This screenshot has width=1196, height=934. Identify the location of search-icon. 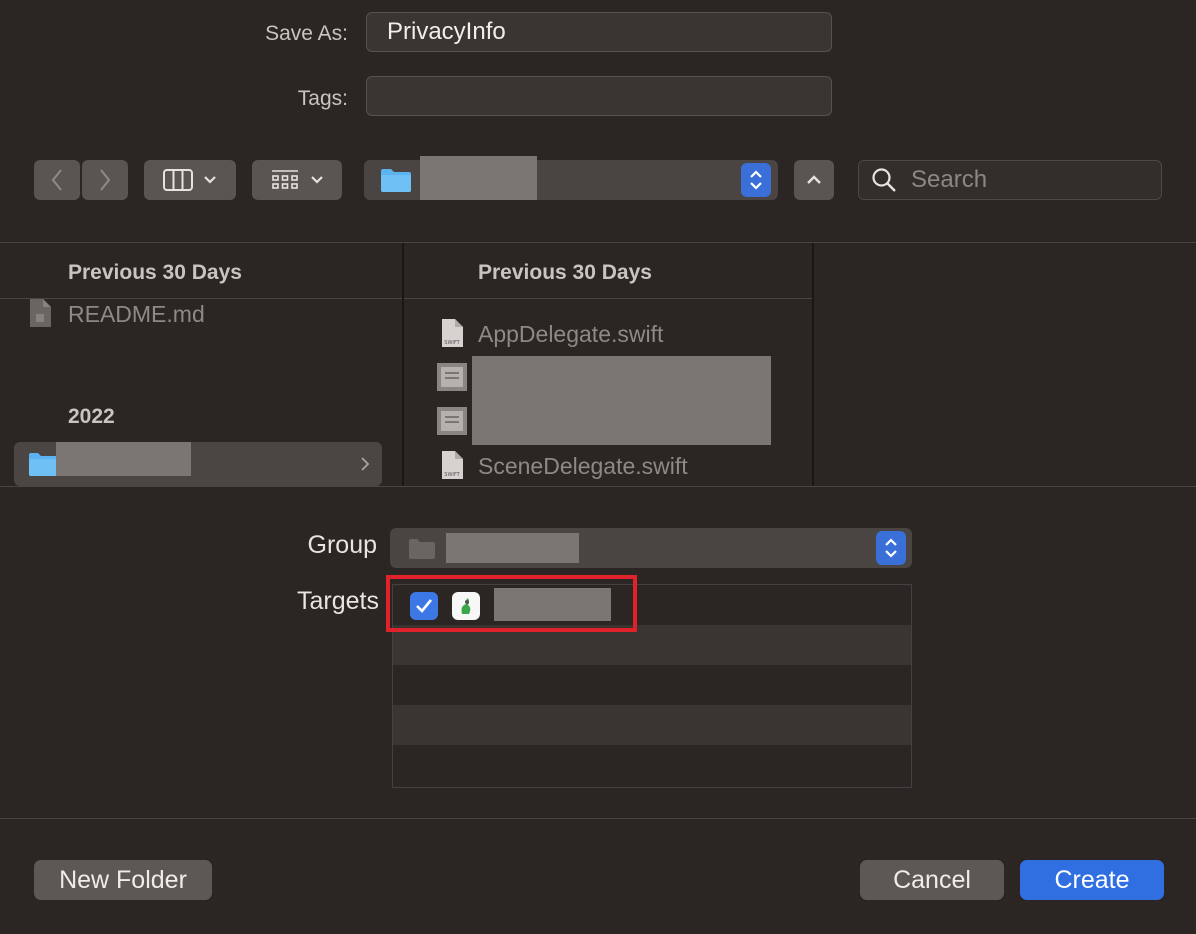
(884, 180).